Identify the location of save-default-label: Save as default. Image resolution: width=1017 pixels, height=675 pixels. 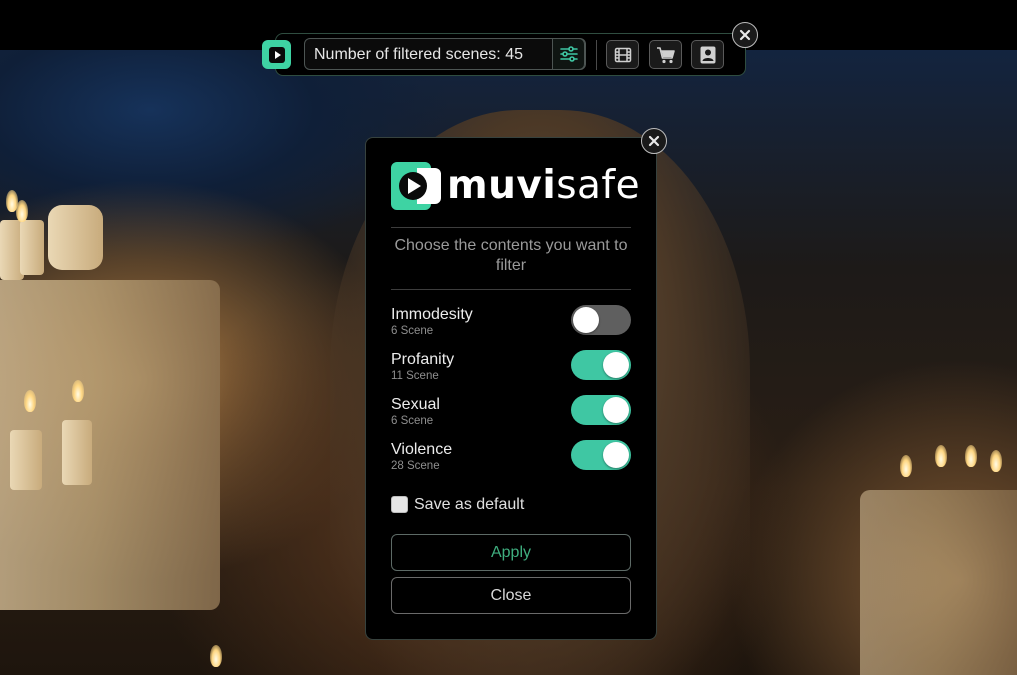
(469, 505).